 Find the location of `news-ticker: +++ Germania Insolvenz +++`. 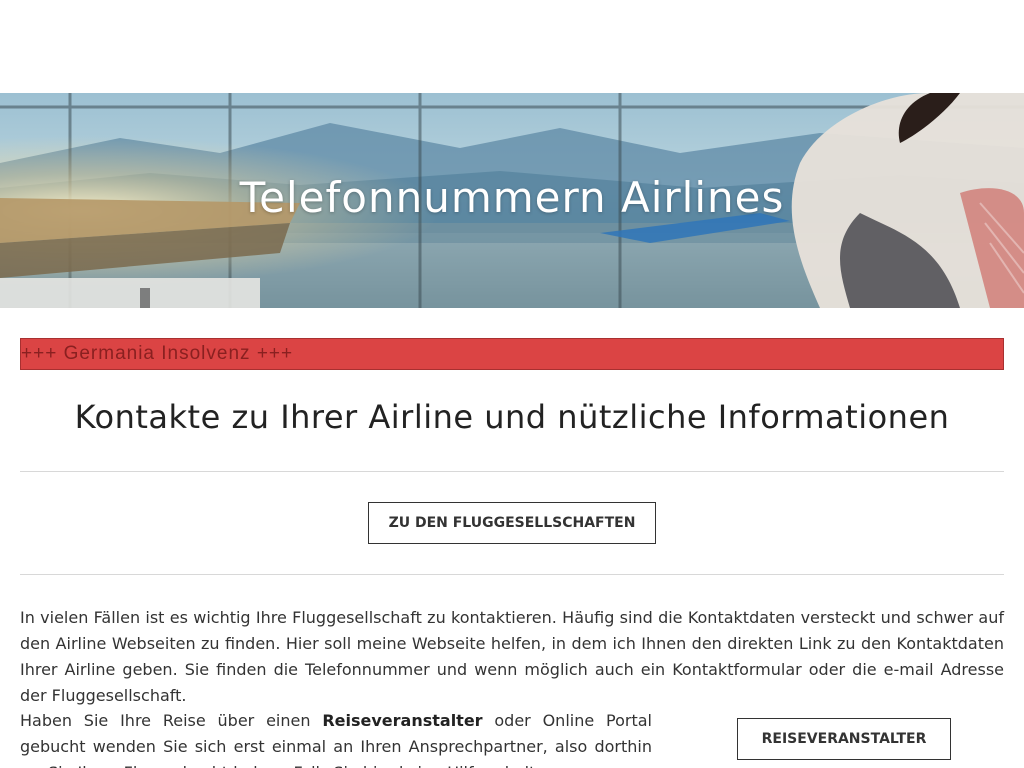

news-ticker: +++ Germania Insolvenz +++ is located at coordinates (512, 354).